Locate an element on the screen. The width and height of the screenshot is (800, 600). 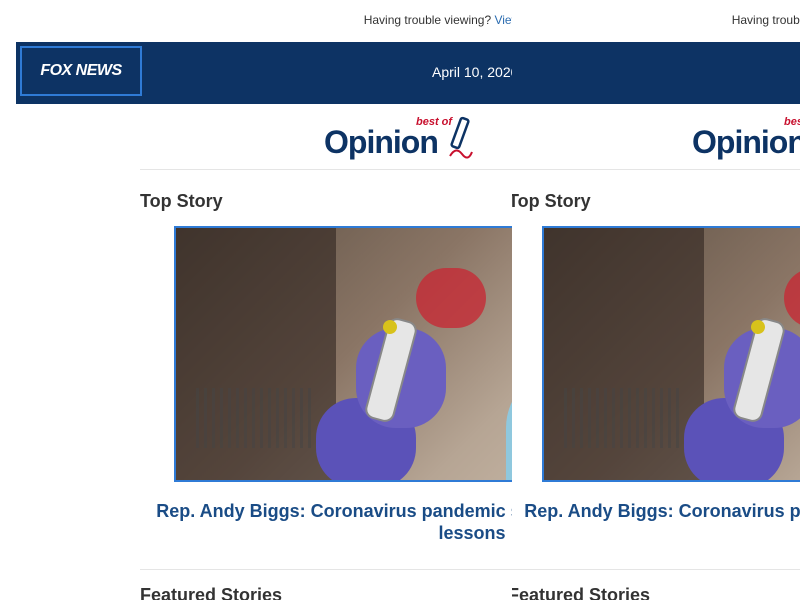
fox-news-logo: FOX NEWS is located at coordinates (81, 71).